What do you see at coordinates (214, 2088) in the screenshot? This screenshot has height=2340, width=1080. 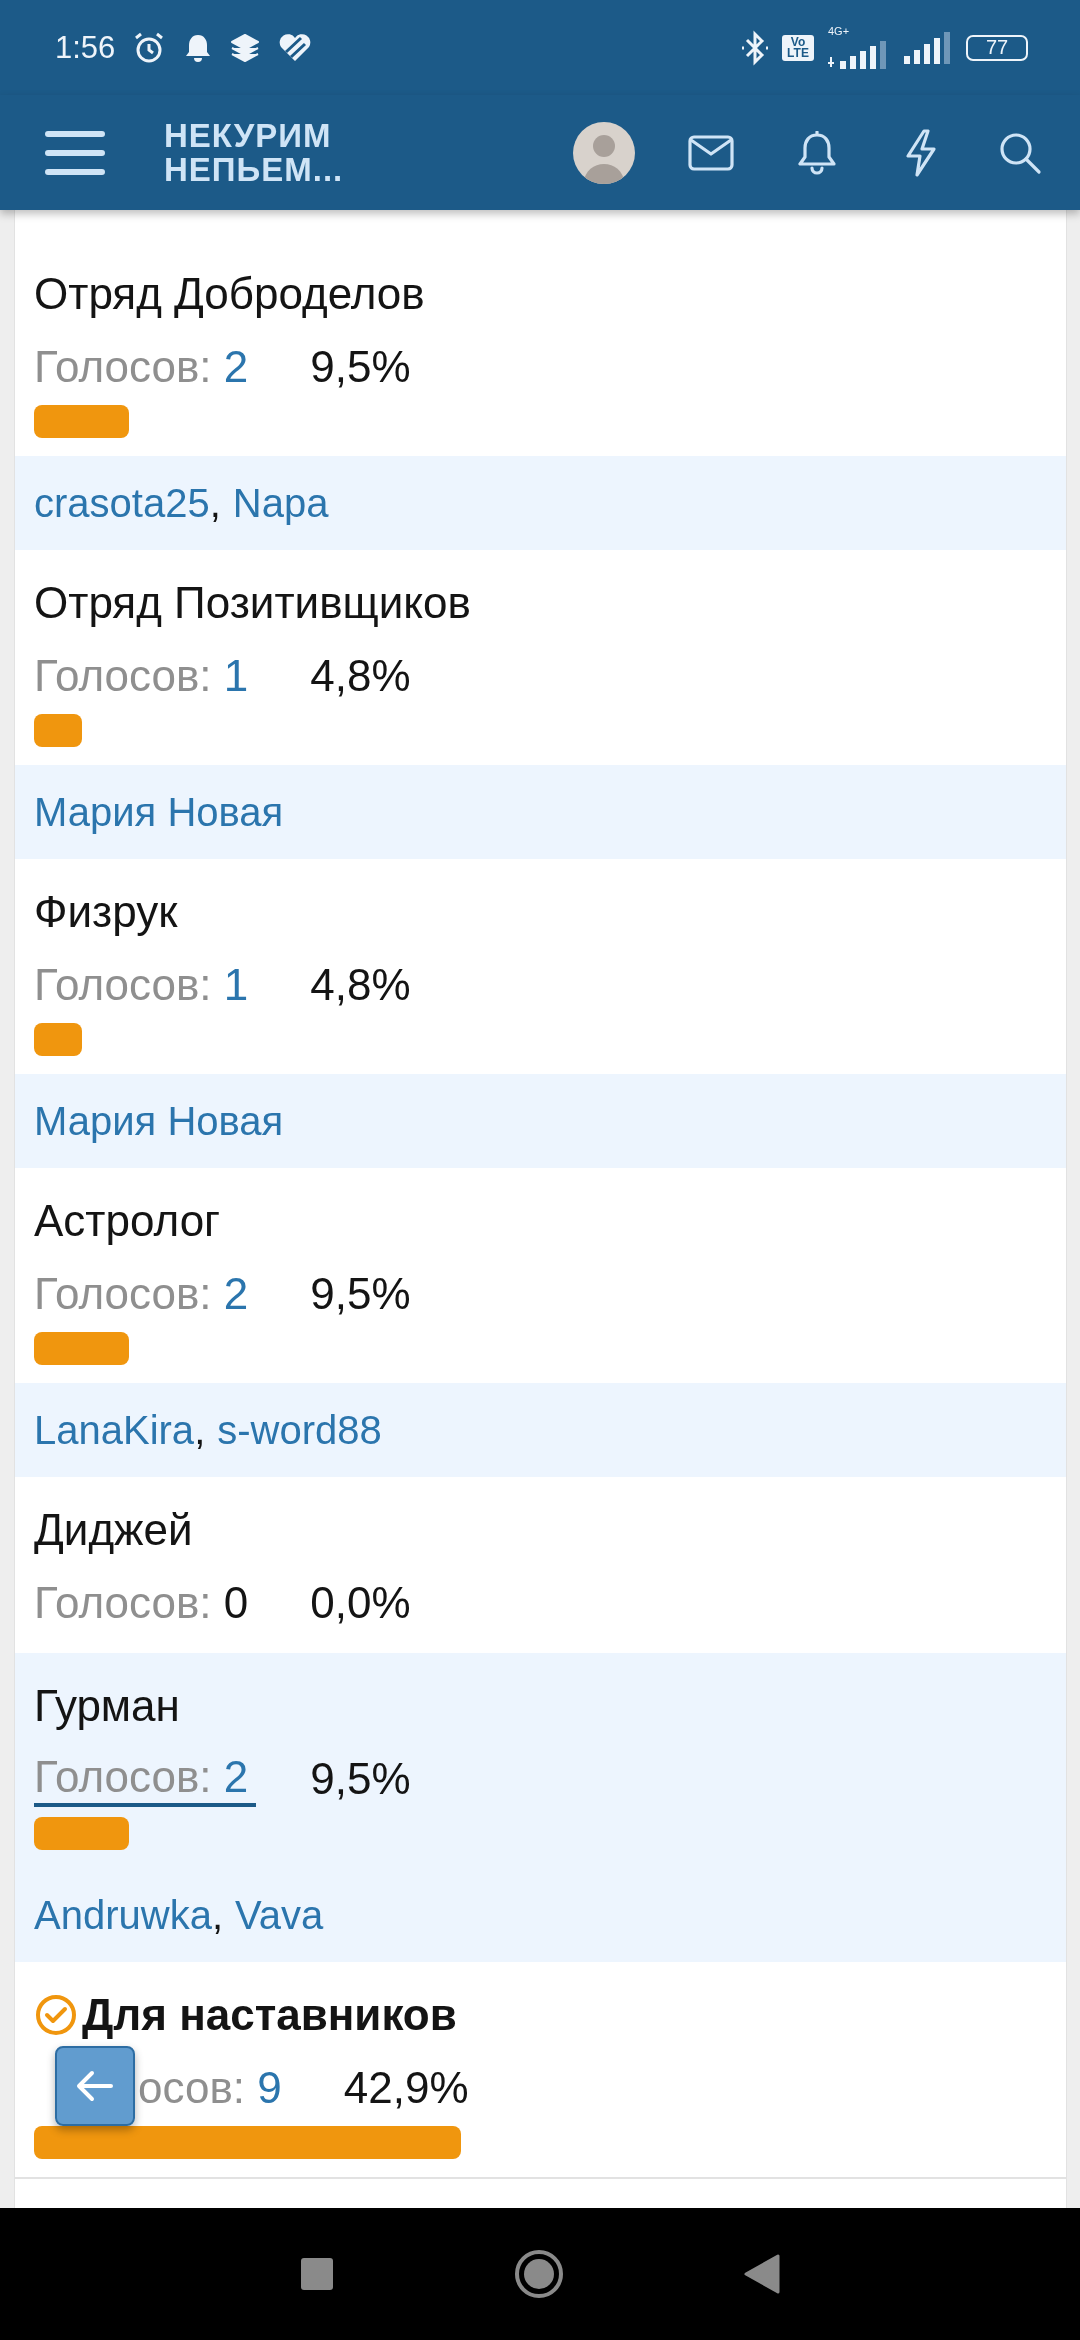 I see `votes-link: осов: 9` at bounding box center [214, 2088].